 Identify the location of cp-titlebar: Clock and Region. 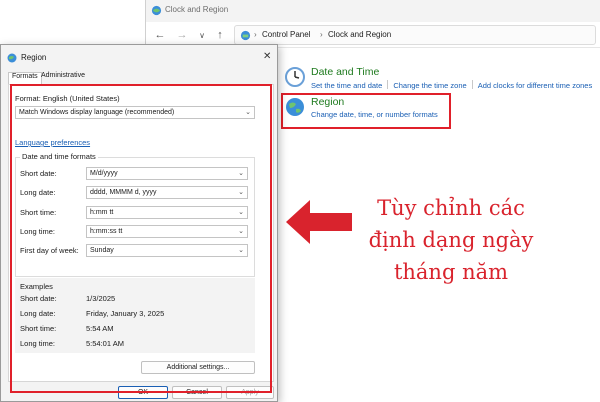
(373, 11).